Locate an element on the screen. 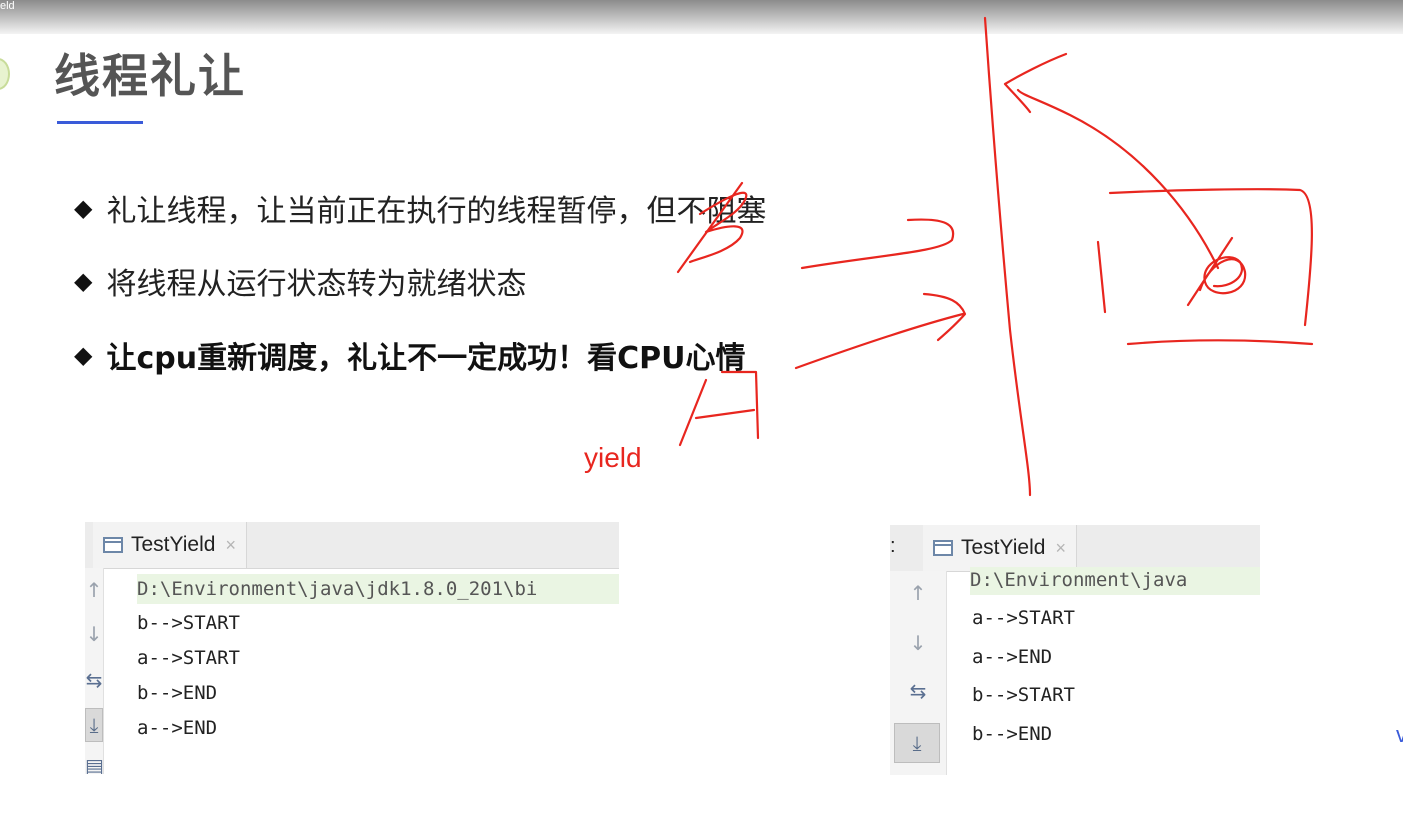  annotation-arrow-2-head is located at coordinates (944, 317).